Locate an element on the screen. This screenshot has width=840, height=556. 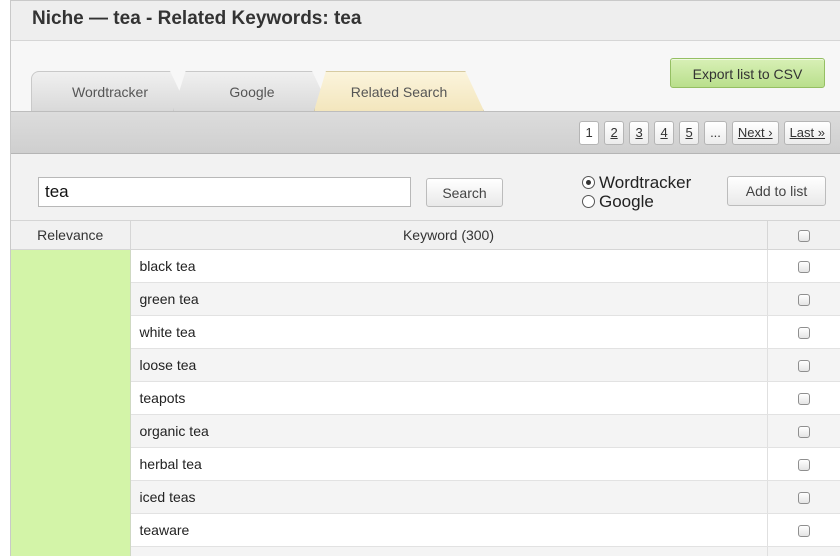
table-row: white tea is located at coordinates (425, 332).